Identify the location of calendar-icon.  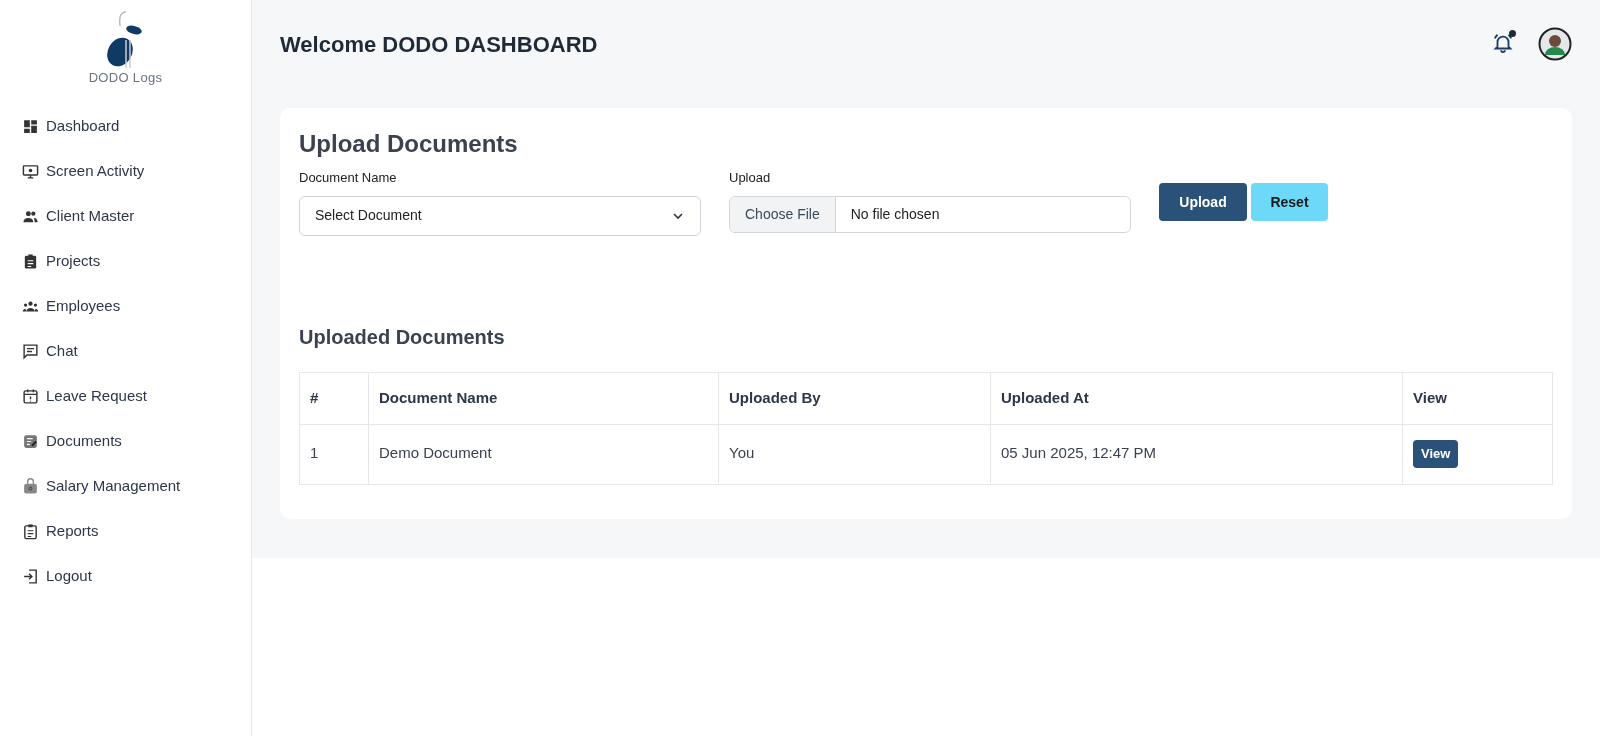
(30, 396).